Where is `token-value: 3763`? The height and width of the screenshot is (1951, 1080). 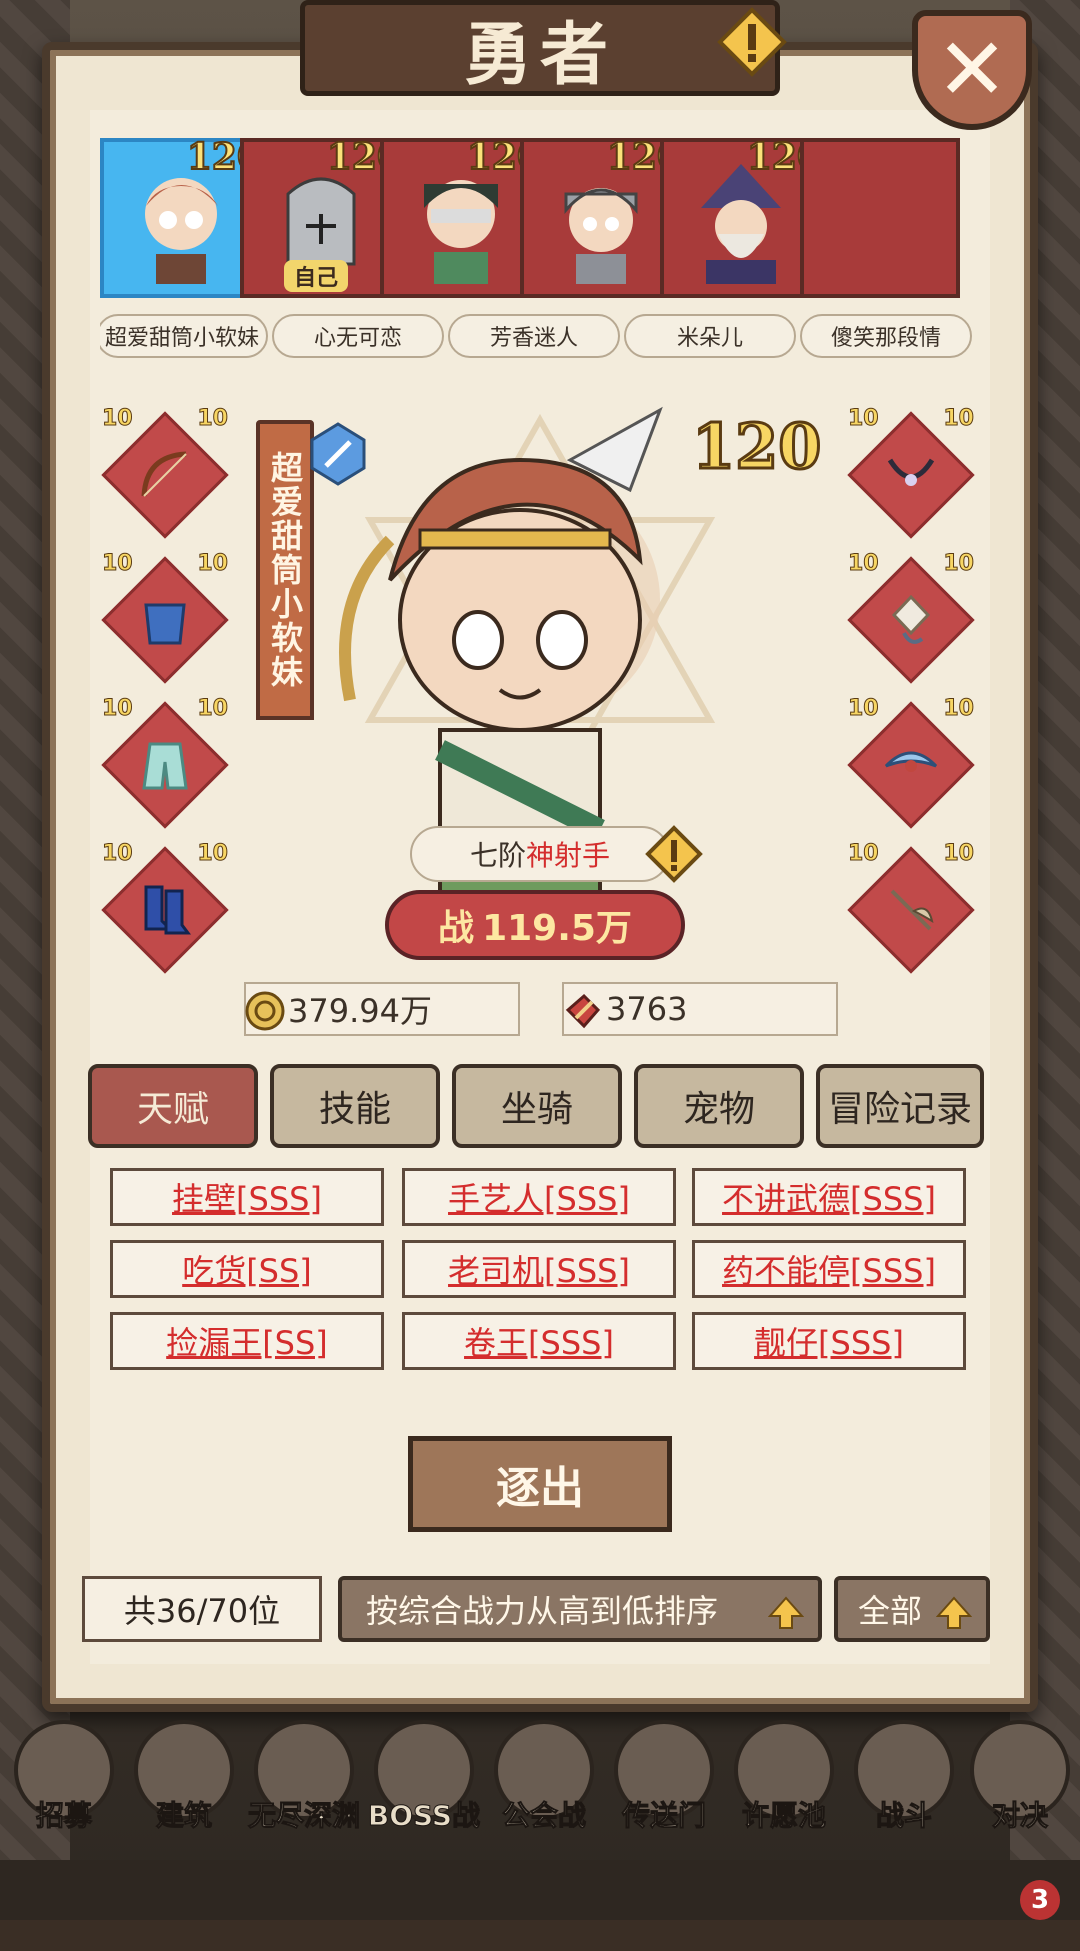 token-value: 3763 is located at coordinates (647, 1009).